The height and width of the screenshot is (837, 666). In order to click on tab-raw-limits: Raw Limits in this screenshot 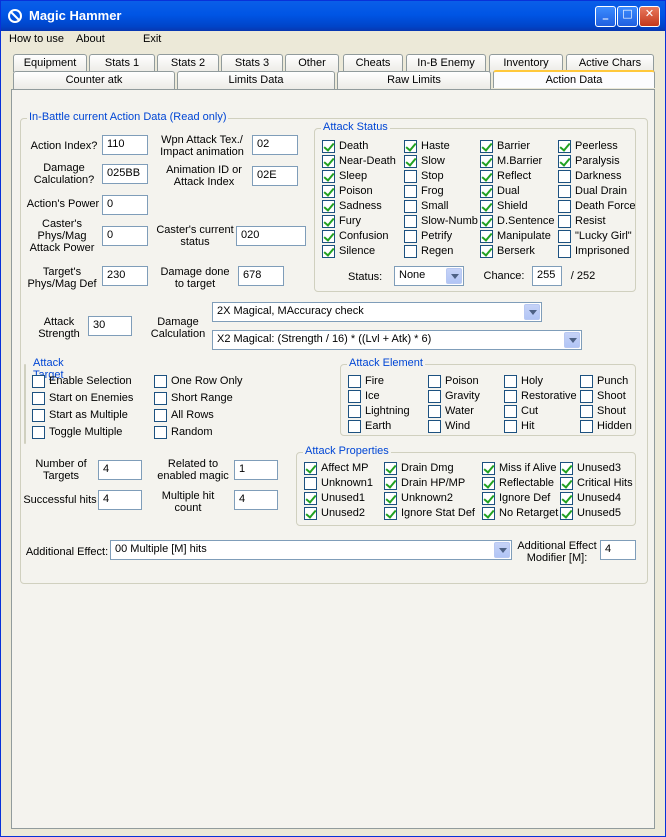, I will do `click(414, 80)`.